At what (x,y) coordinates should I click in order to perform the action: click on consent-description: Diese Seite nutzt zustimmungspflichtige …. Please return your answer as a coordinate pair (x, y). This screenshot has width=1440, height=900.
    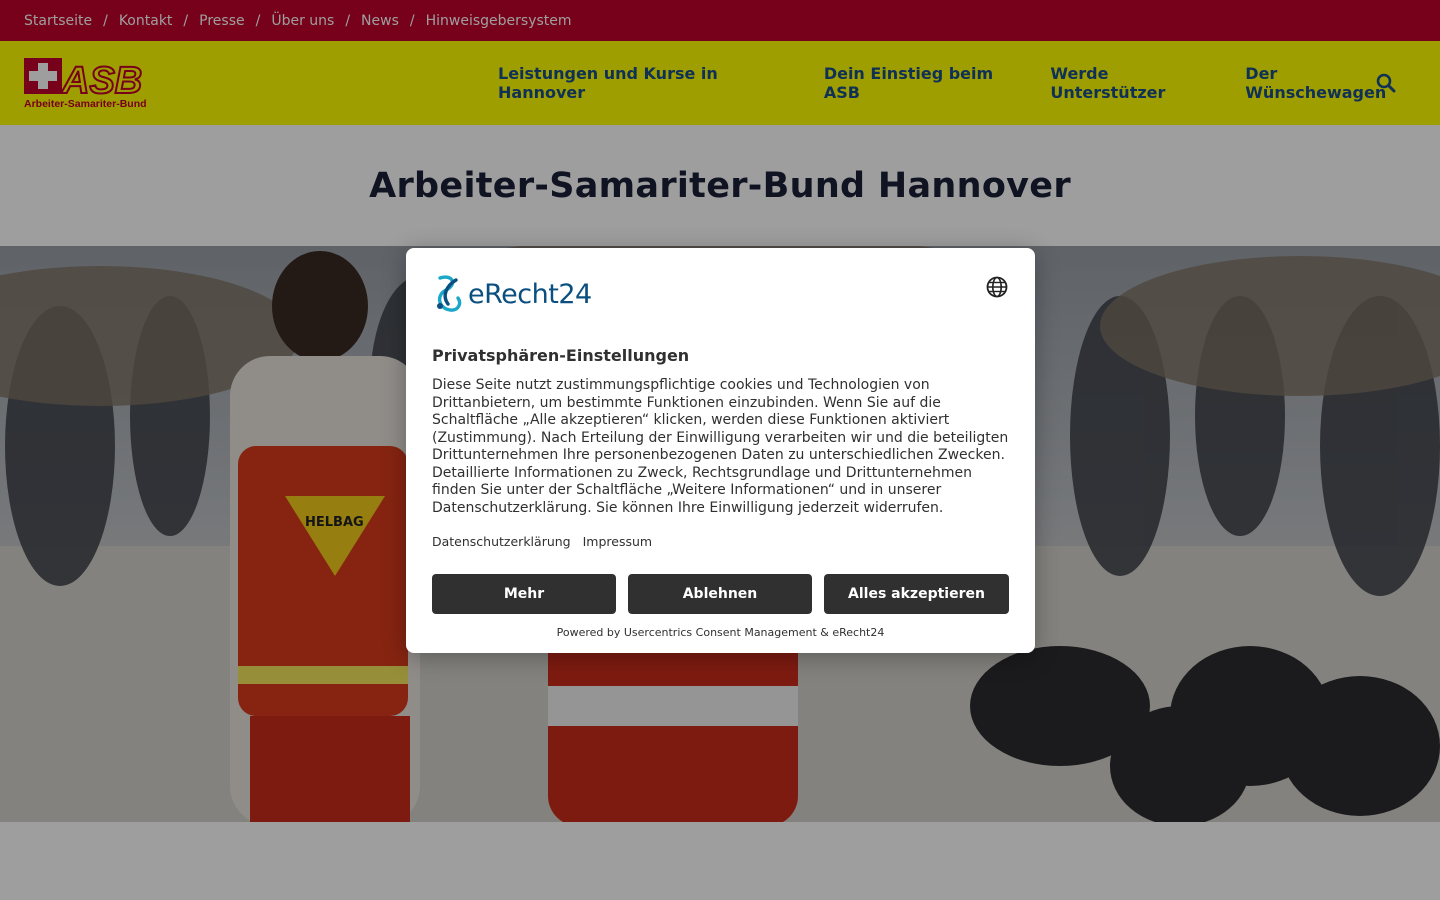
    Looking at the image, I should click on (720, 446).